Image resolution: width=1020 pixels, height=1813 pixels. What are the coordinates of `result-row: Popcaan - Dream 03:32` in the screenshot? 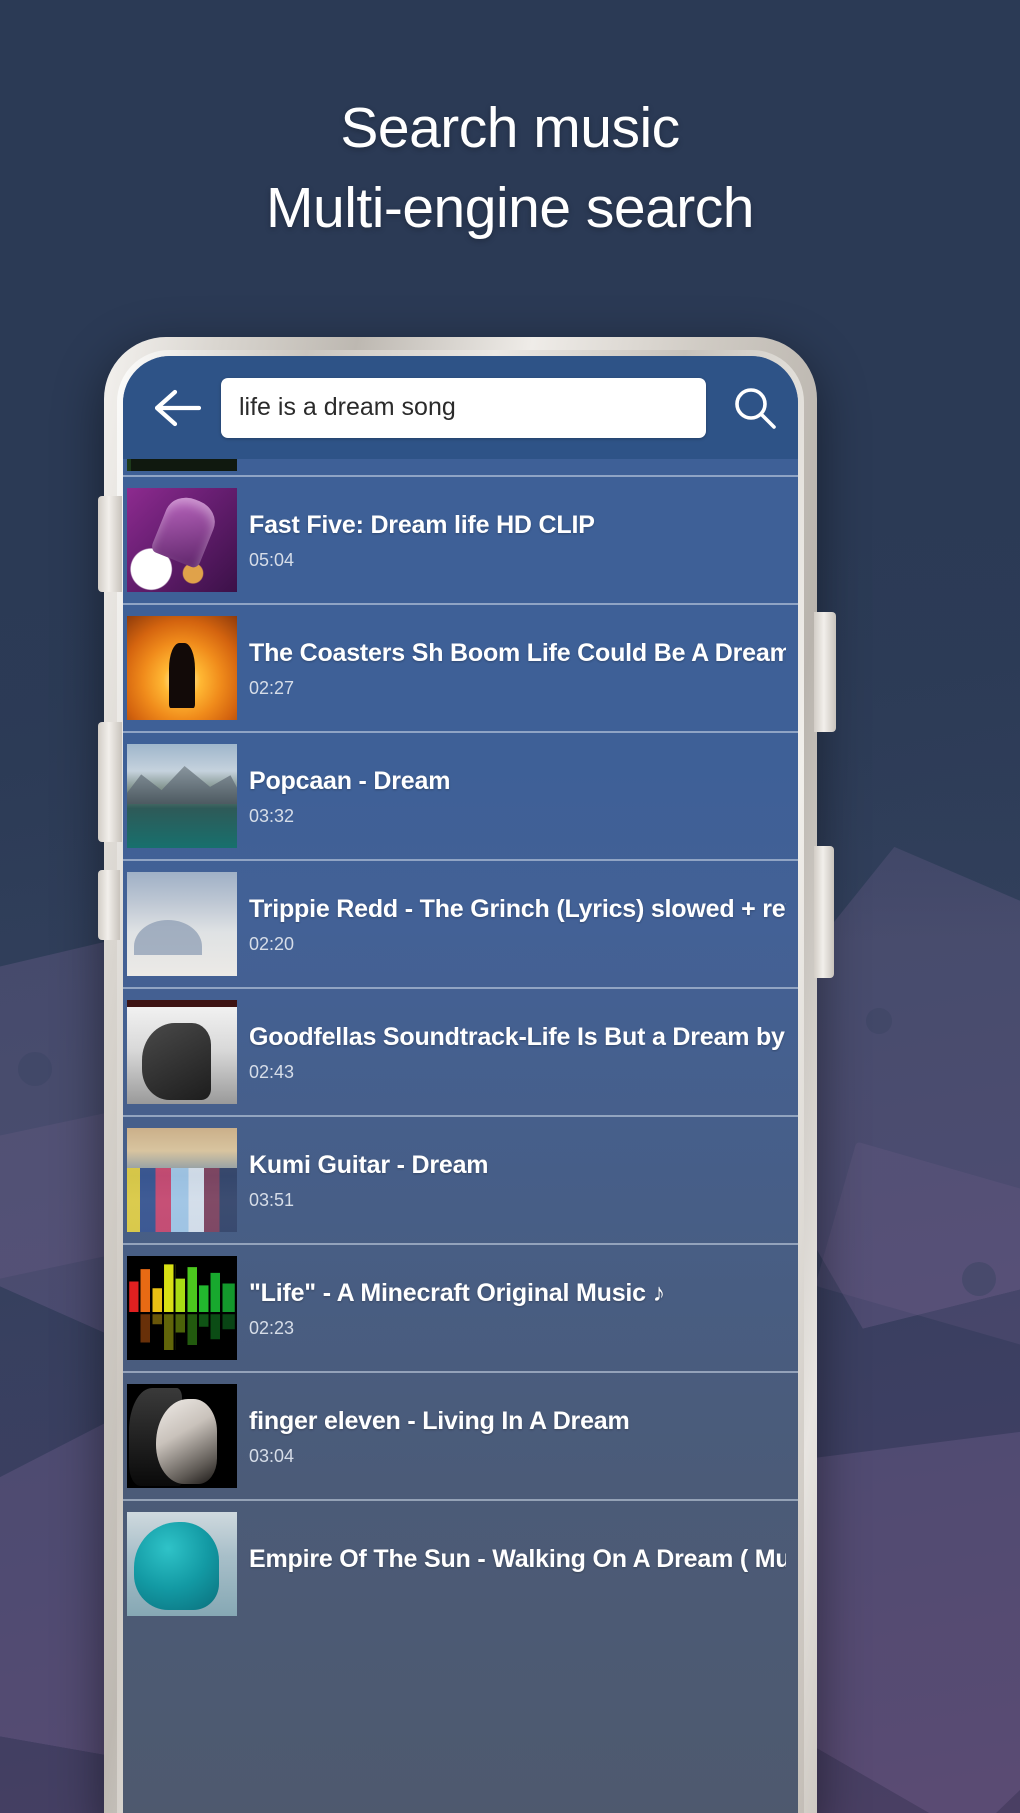 It's located at (460, 795).